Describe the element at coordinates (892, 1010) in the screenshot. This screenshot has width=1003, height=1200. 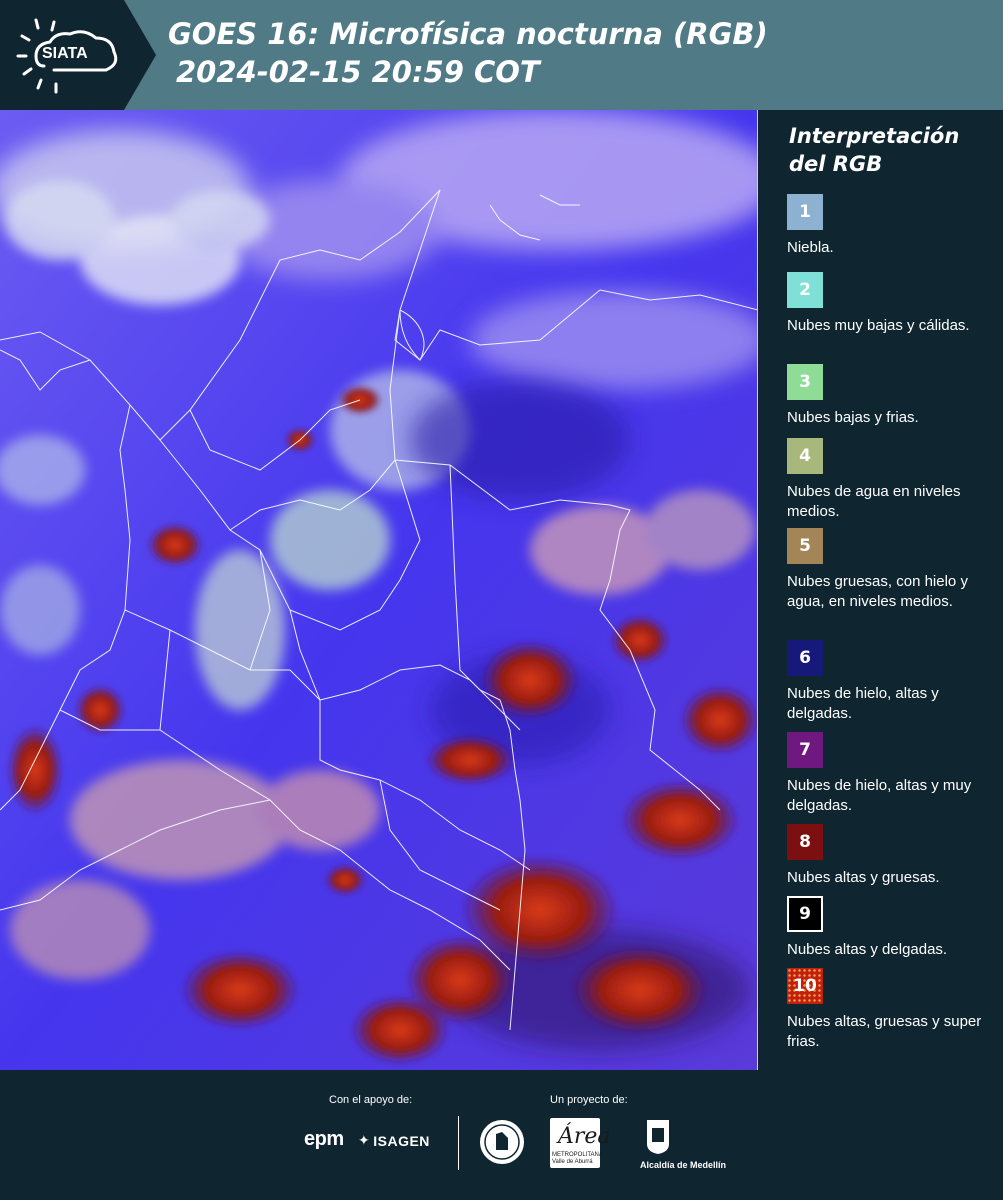
I see `legend-item: 10 Nubes altas, gruesas y super frias.` at that location.